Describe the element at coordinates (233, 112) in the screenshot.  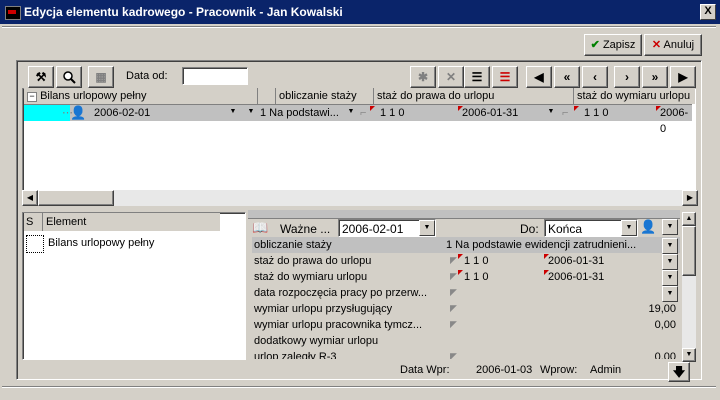
I see `date-dropdown: ▼` at that location.